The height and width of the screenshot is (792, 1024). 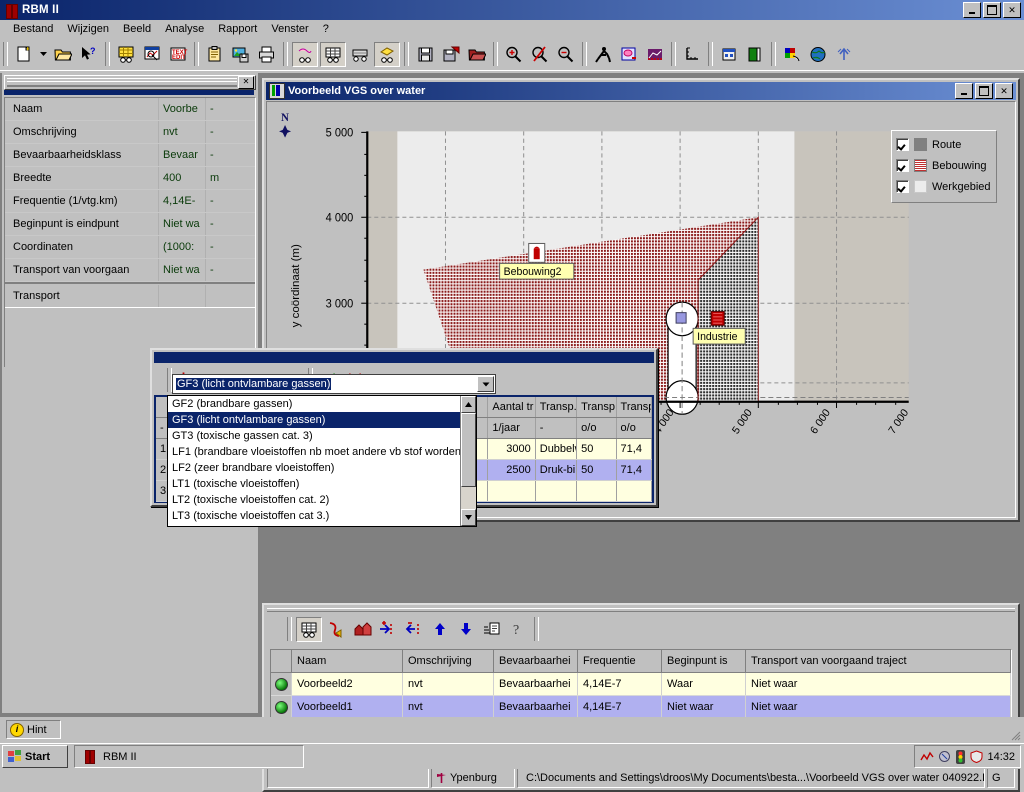 What do you see at coordinates (468, 404) in the screenshot?
I see `scroll-up-arrow-icon` at bounding box center [468, 404].